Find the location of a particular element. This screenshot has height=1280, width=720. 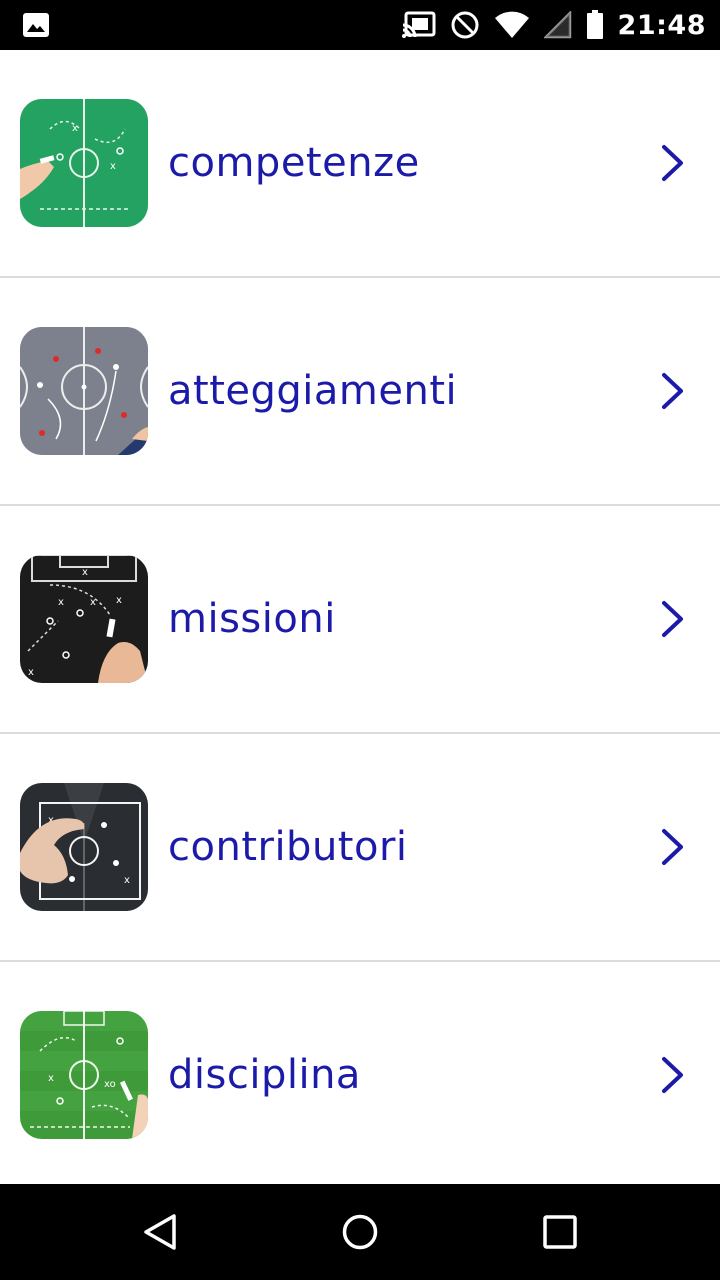

menu-item-label: missioni is located at coordinates (252, 619).